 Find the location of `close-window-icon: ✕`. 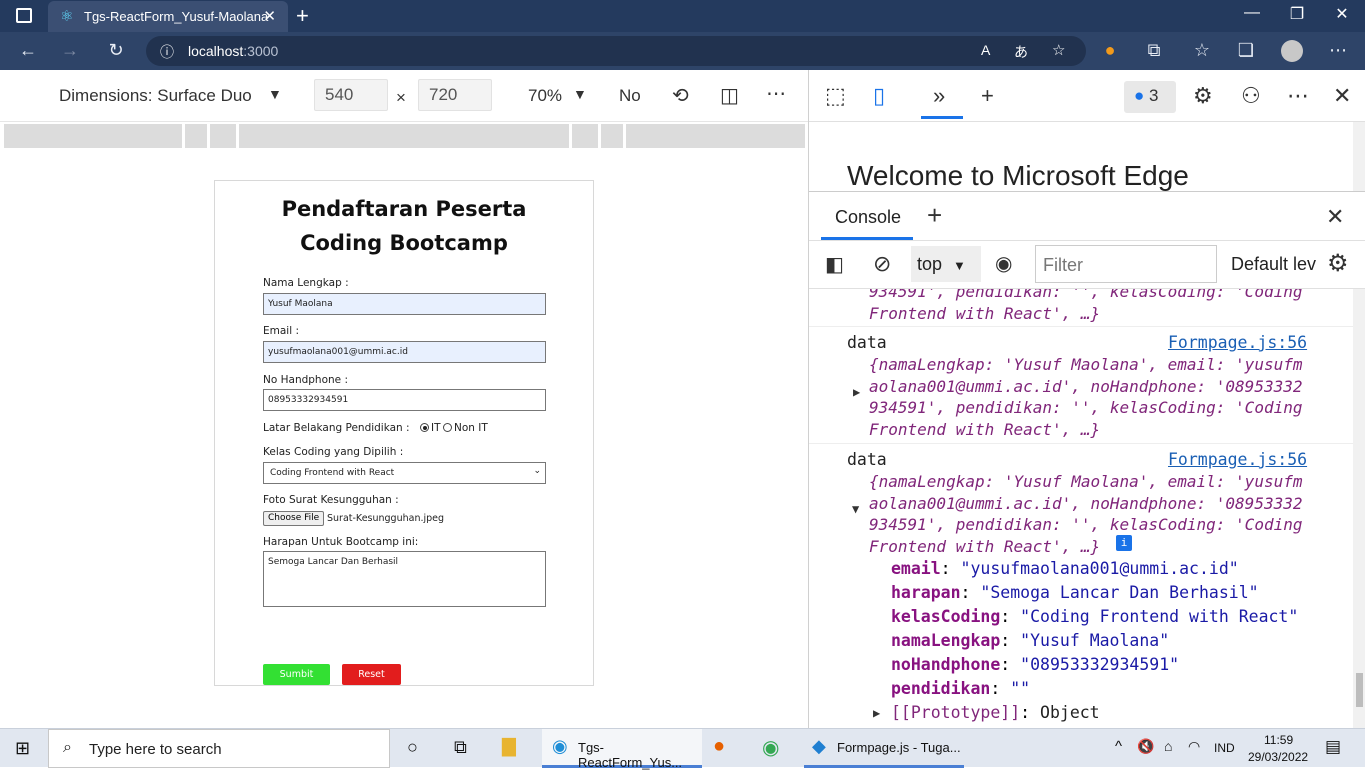

close-window-icon: ✕ is located at coordinates (1342, 14).